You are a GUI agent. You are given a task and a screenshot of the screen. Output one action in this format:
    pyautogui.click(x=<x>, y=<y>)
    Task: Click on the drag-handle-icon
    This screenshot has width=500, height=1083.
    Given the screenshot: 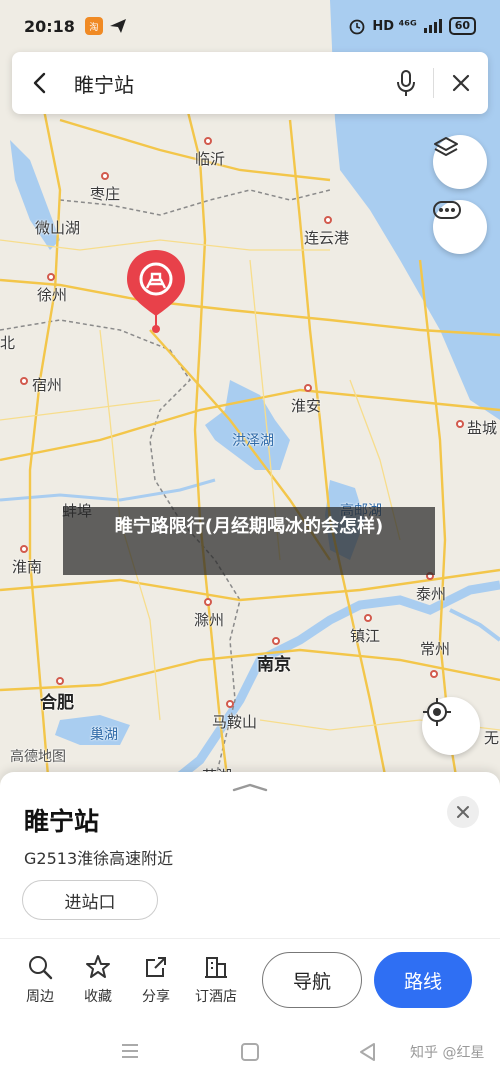 What is the action you would take?
    pyautogui.click(x=250, y=787)
    